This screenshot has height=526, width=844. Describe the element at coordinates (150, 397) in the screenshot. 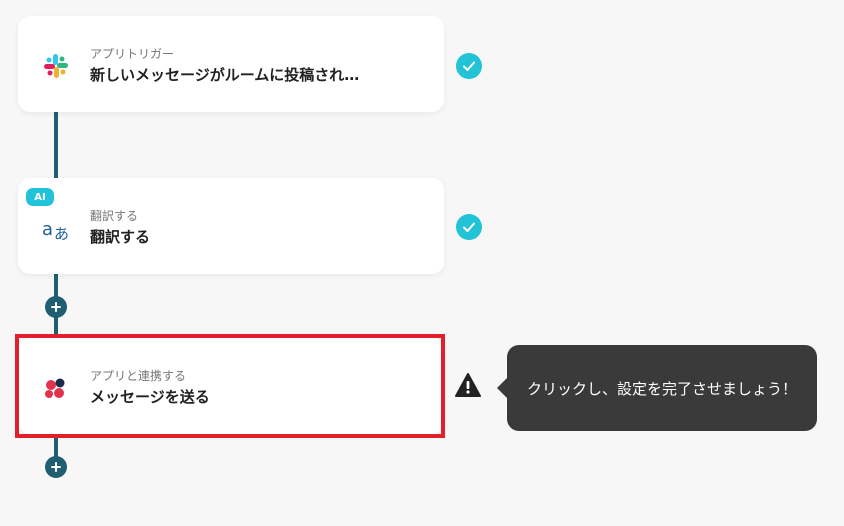

I see `step-title: メッセージを送る` at that location.